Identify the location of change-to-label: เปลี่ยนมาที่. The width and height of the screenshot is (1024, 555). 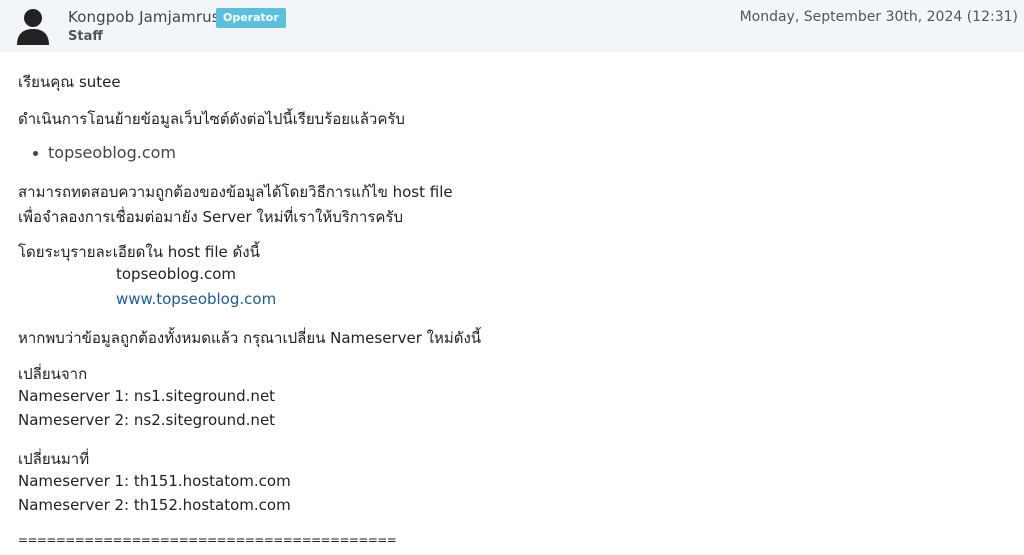
(54, 459).